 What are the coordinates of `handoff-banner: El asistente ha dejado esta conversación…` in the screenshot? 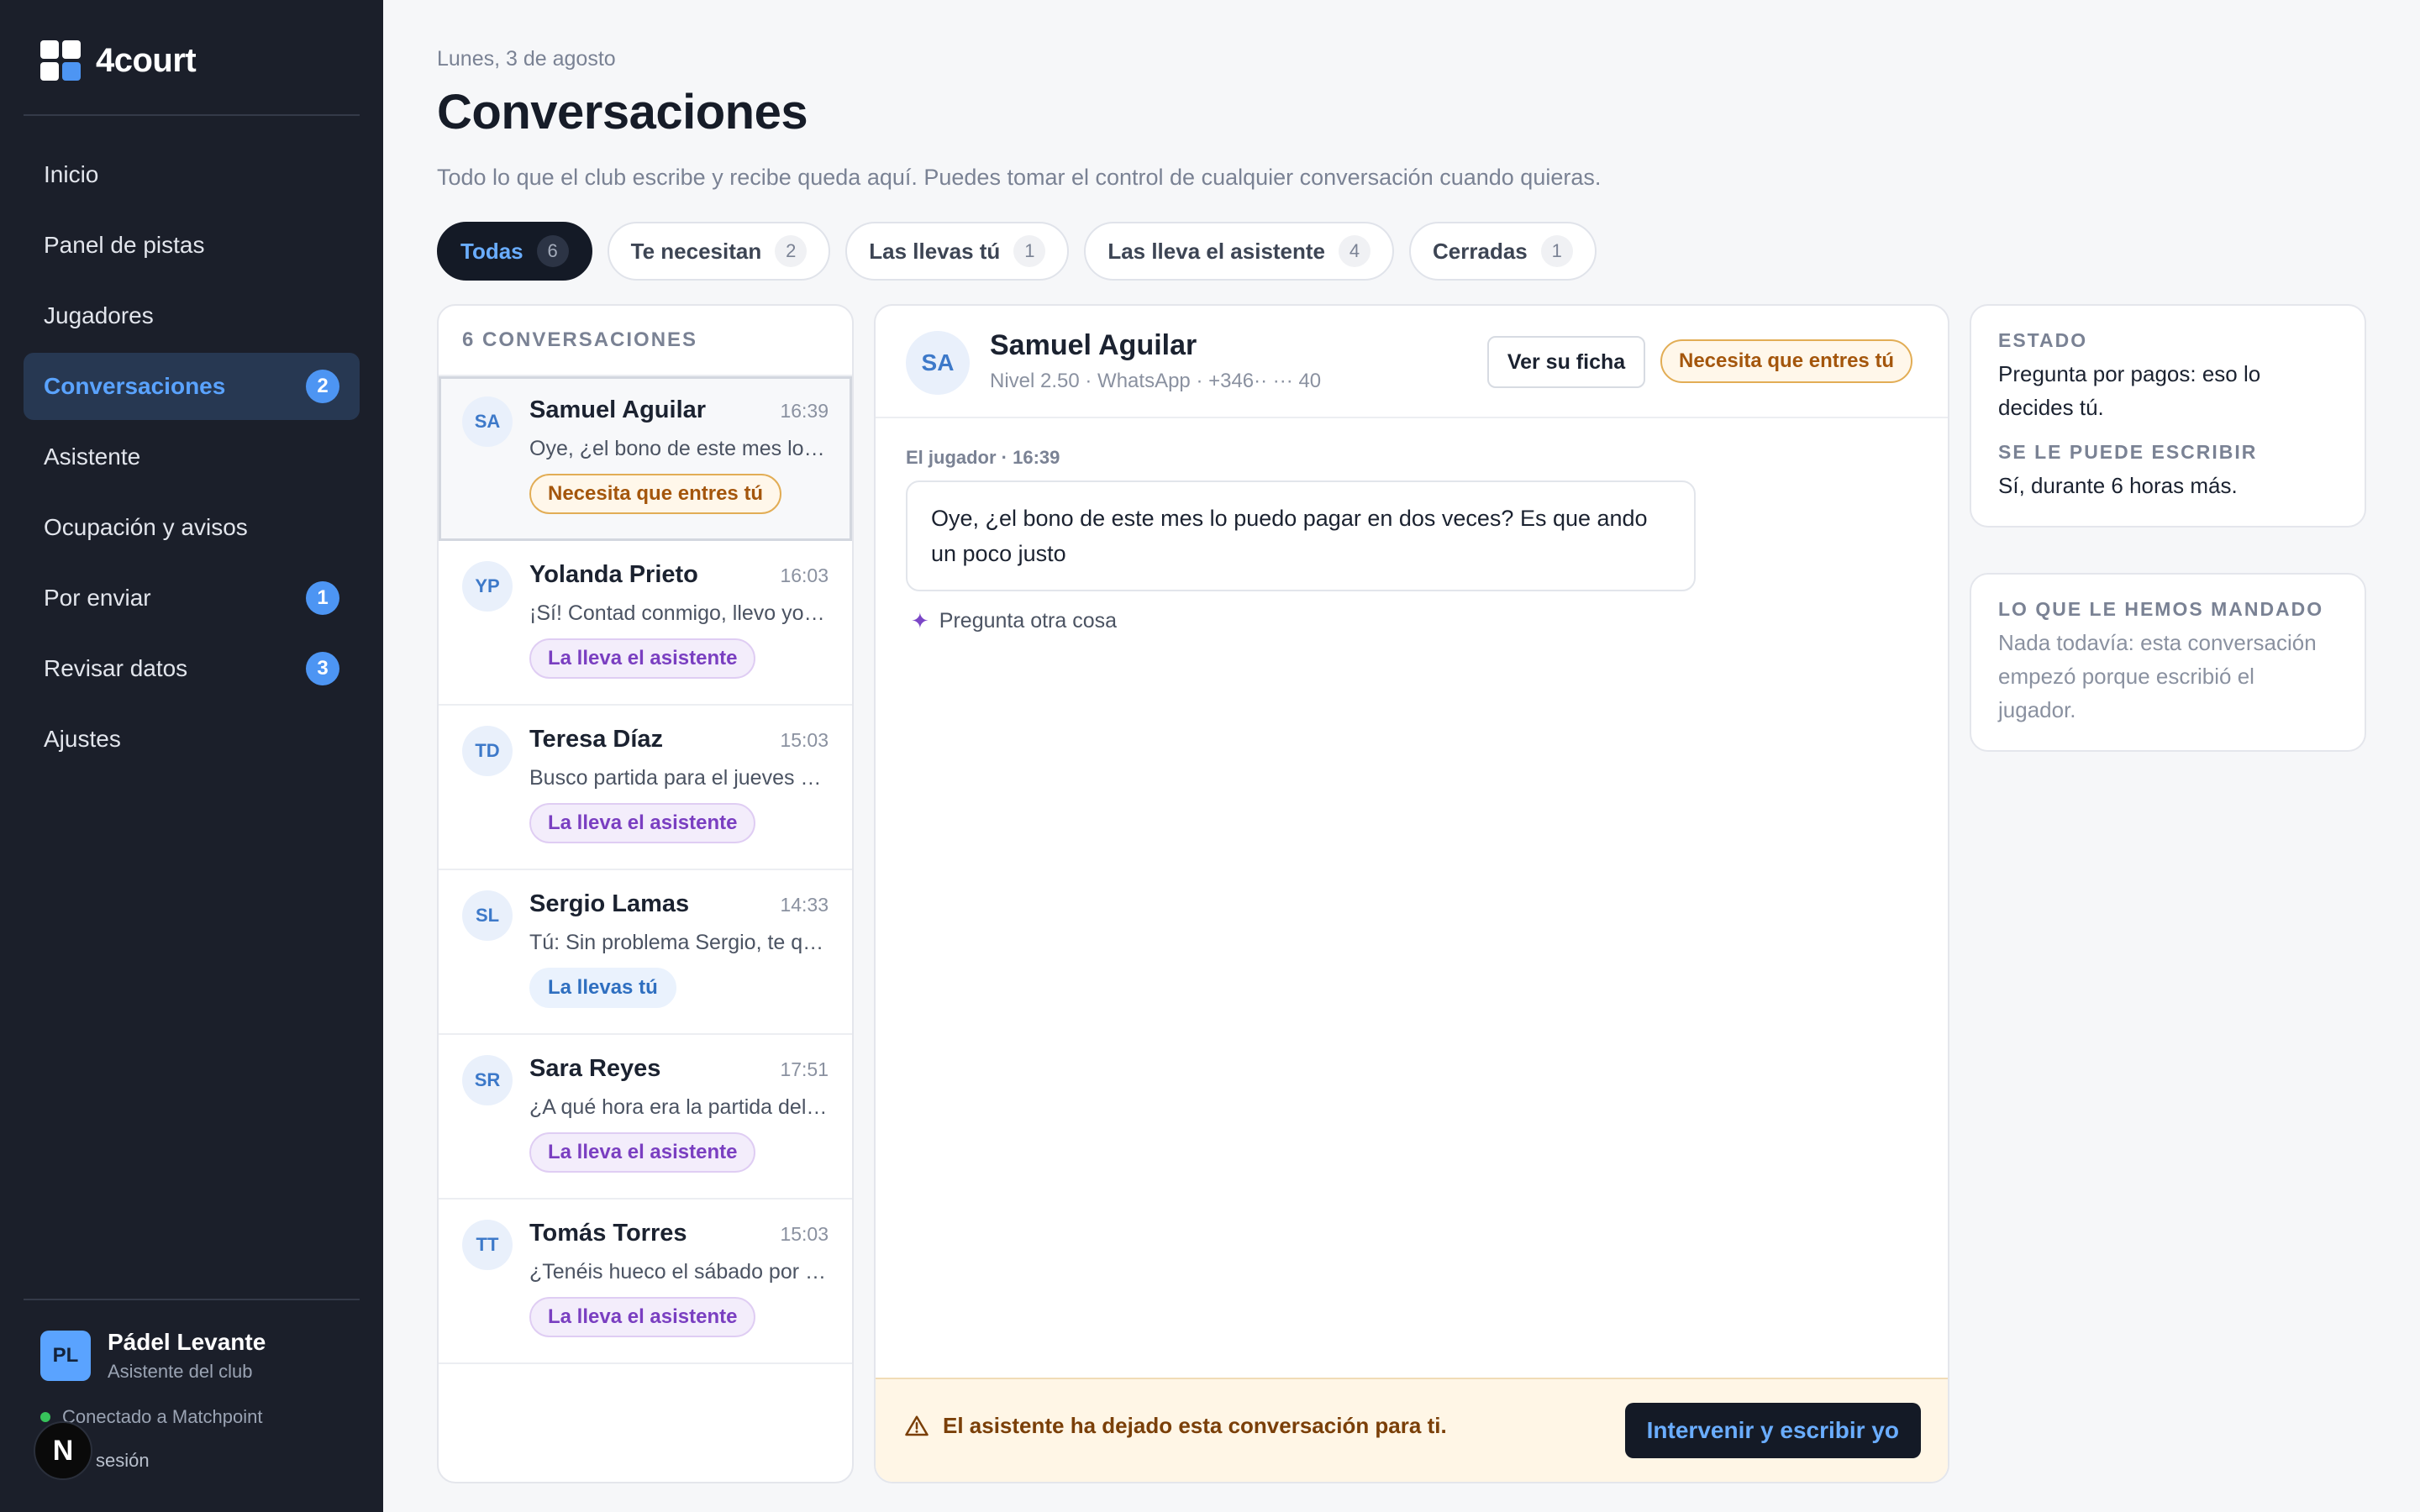 It's located at (1412, 1430).